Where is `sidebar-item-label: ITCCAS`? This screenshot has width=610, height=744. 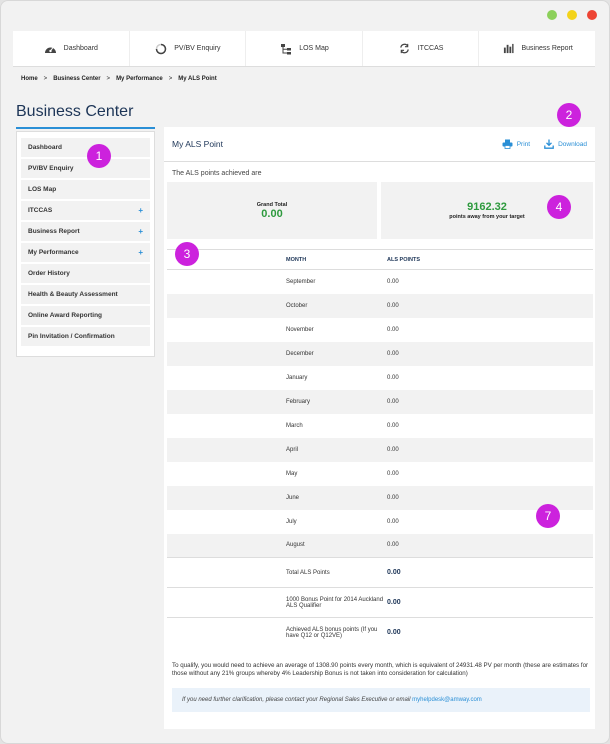 sidebar-item-label: ITCCAS is located at coordinates (40, 210).